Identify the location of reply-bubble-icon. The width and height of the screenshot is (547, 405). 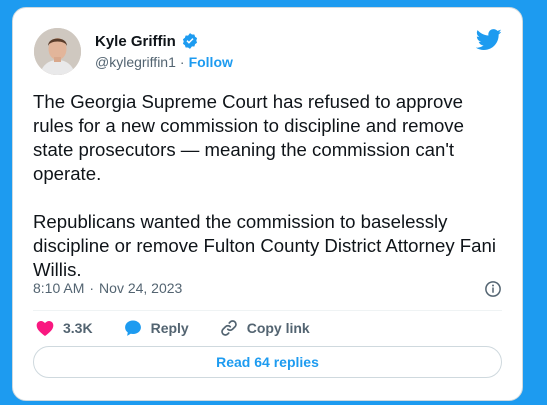
(132, 328).